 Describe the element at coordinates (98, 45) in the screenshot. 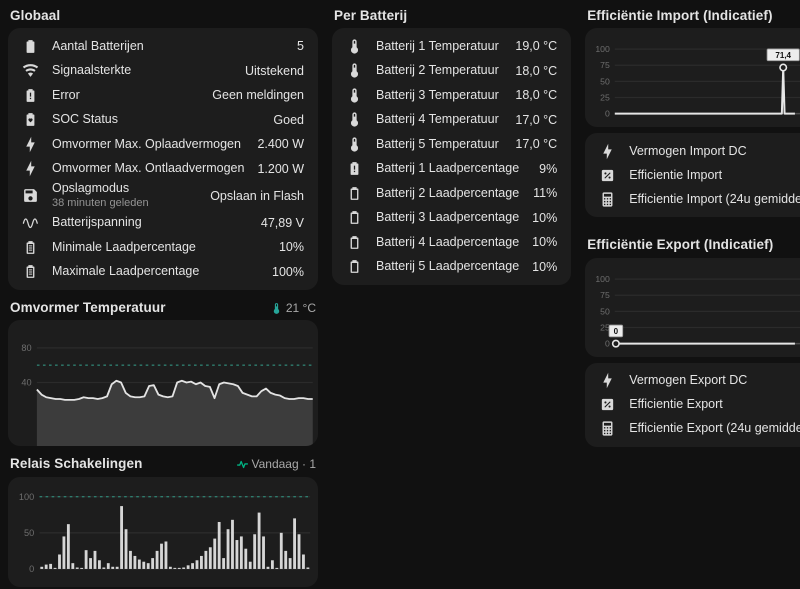

I see `entity-label: Aantal Batterijen` at that location.